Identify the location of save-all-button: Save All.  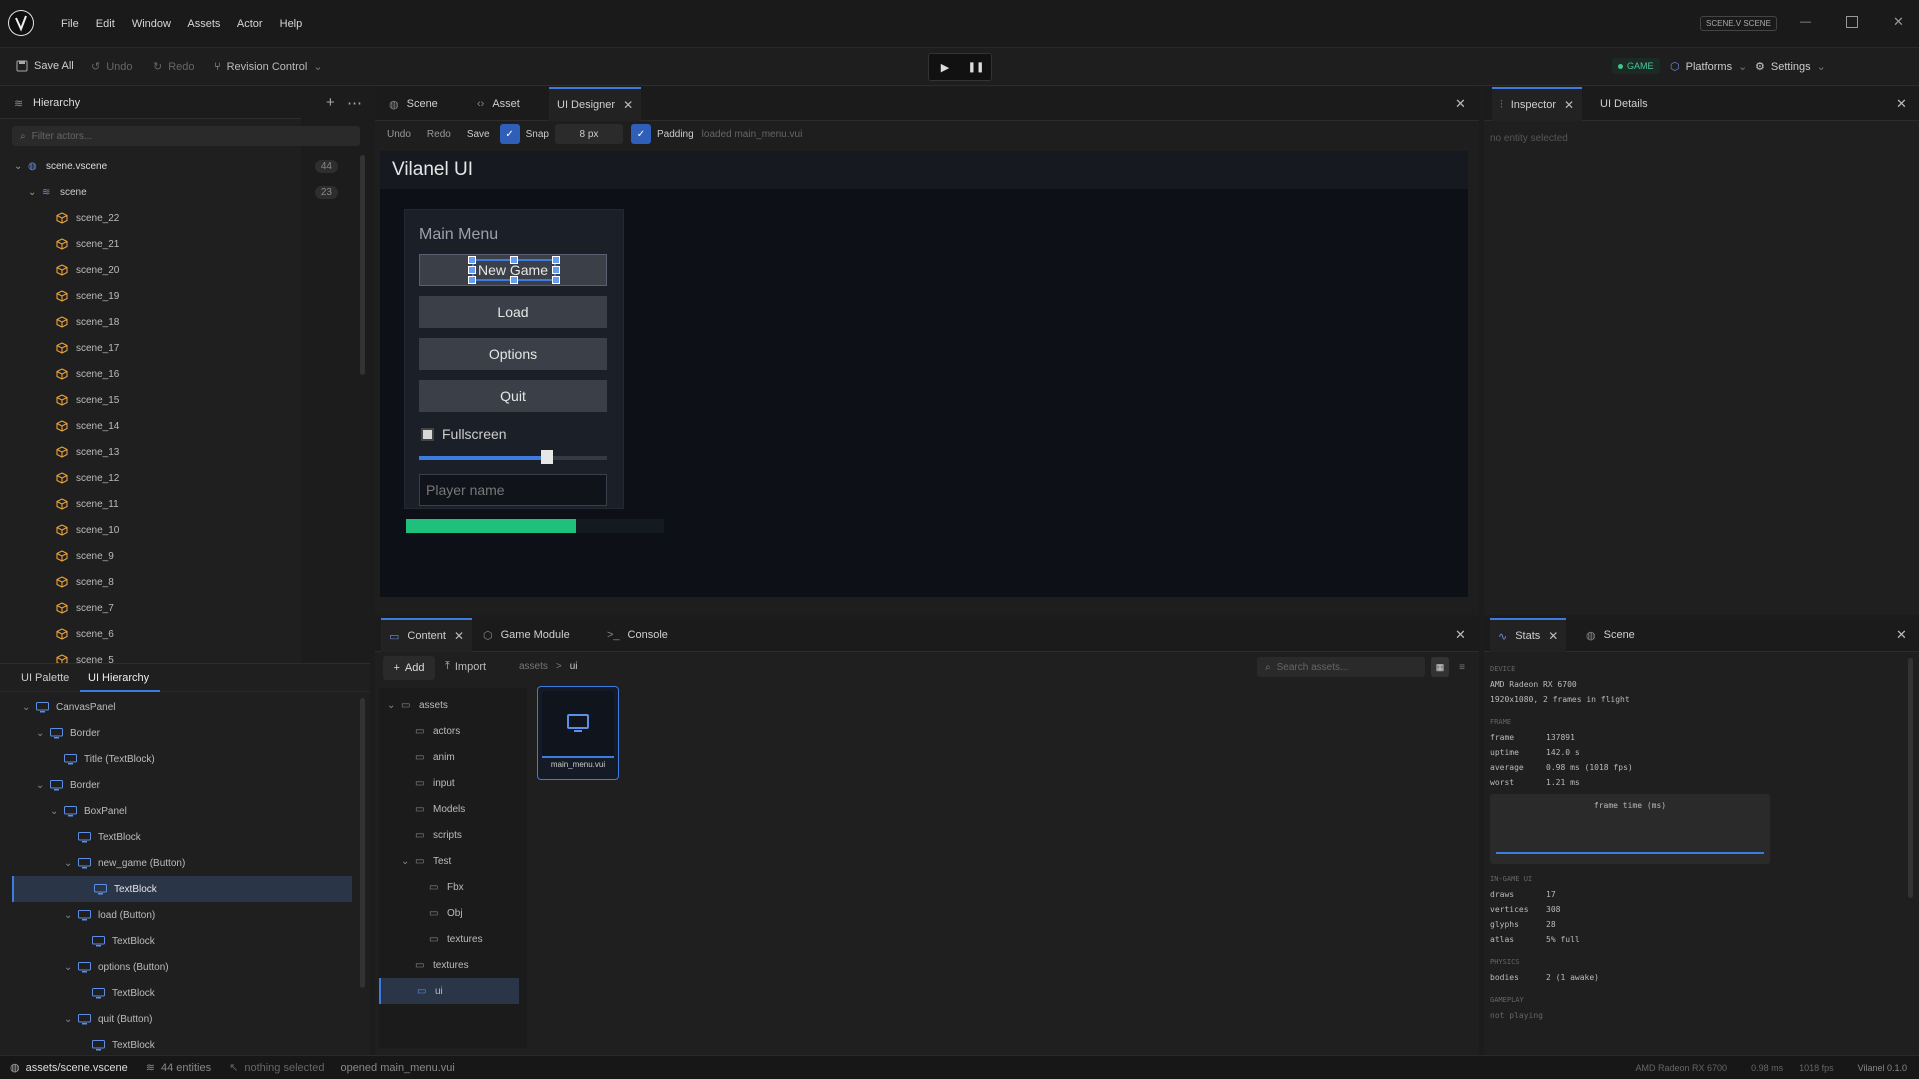
(45, 66).